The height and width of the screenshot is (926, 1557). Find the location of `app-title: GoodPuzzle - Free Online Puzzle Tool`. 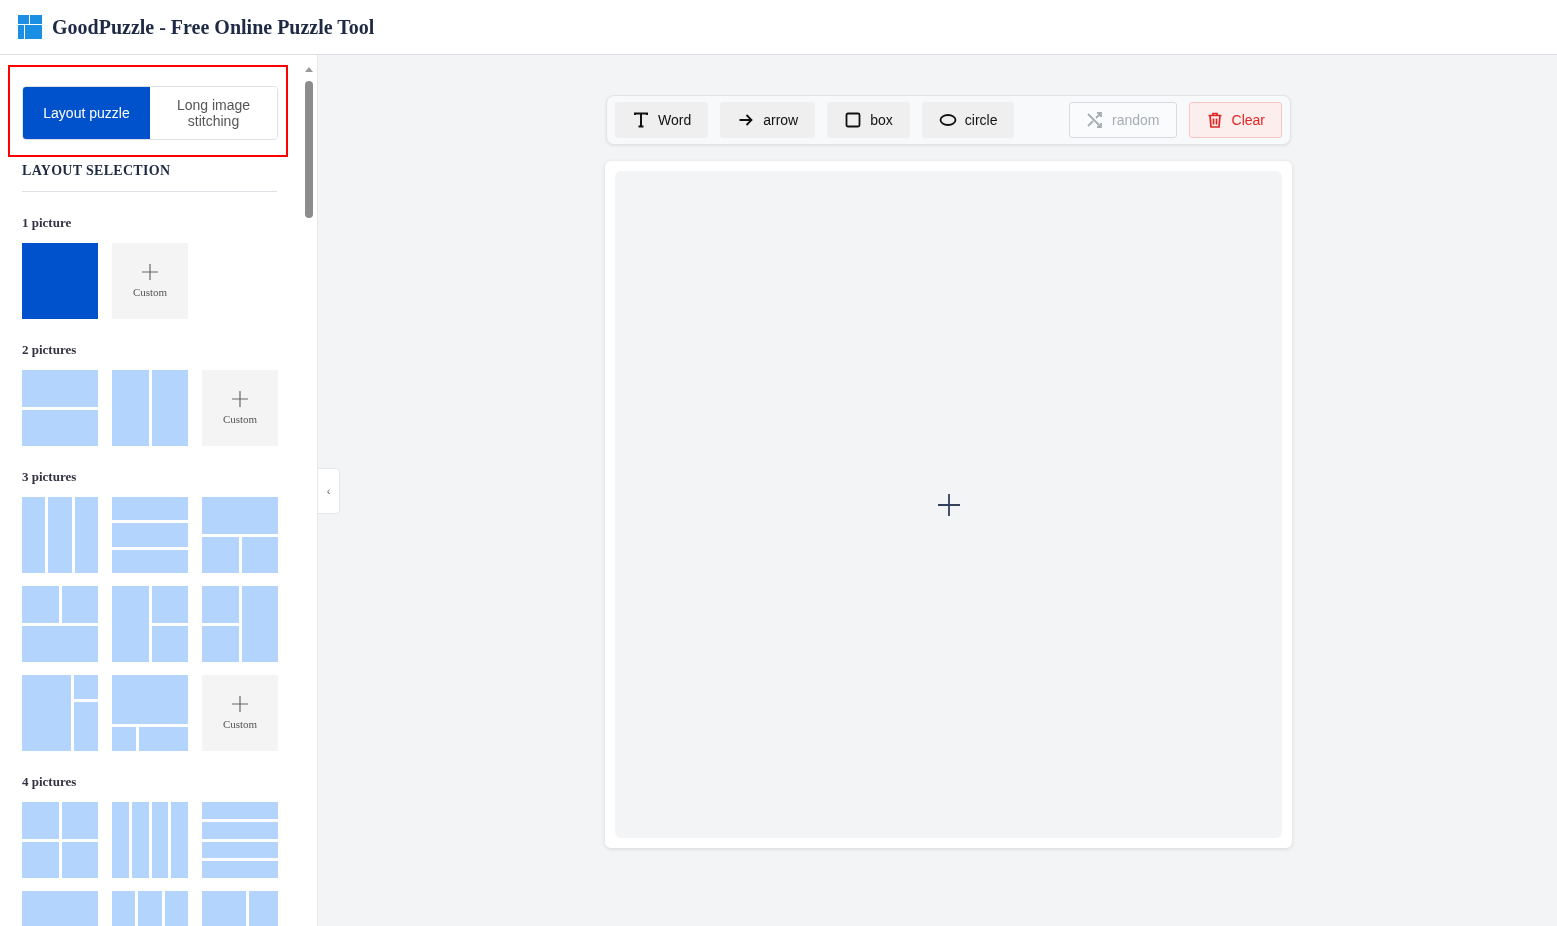

app-title: GoodPuzzle - Free Online Puzzle Tool is located at coordinates (213, 27).